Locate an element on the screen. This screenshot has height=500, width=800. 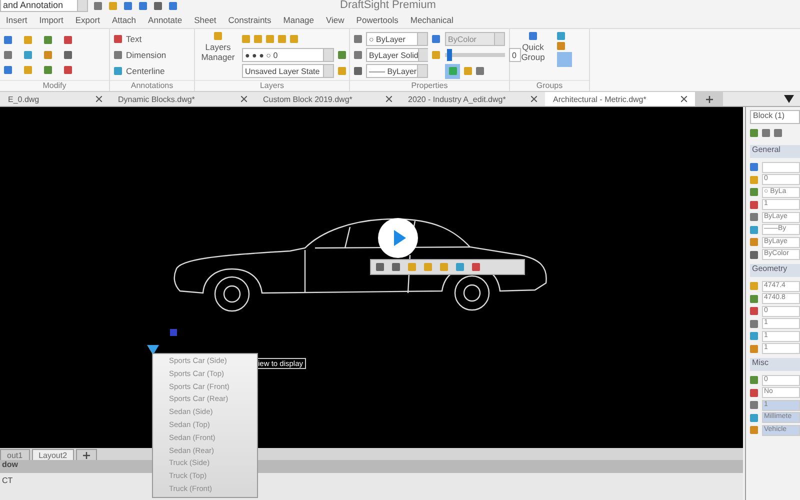
menu-tab: Import is located at coordinates (51, 20).